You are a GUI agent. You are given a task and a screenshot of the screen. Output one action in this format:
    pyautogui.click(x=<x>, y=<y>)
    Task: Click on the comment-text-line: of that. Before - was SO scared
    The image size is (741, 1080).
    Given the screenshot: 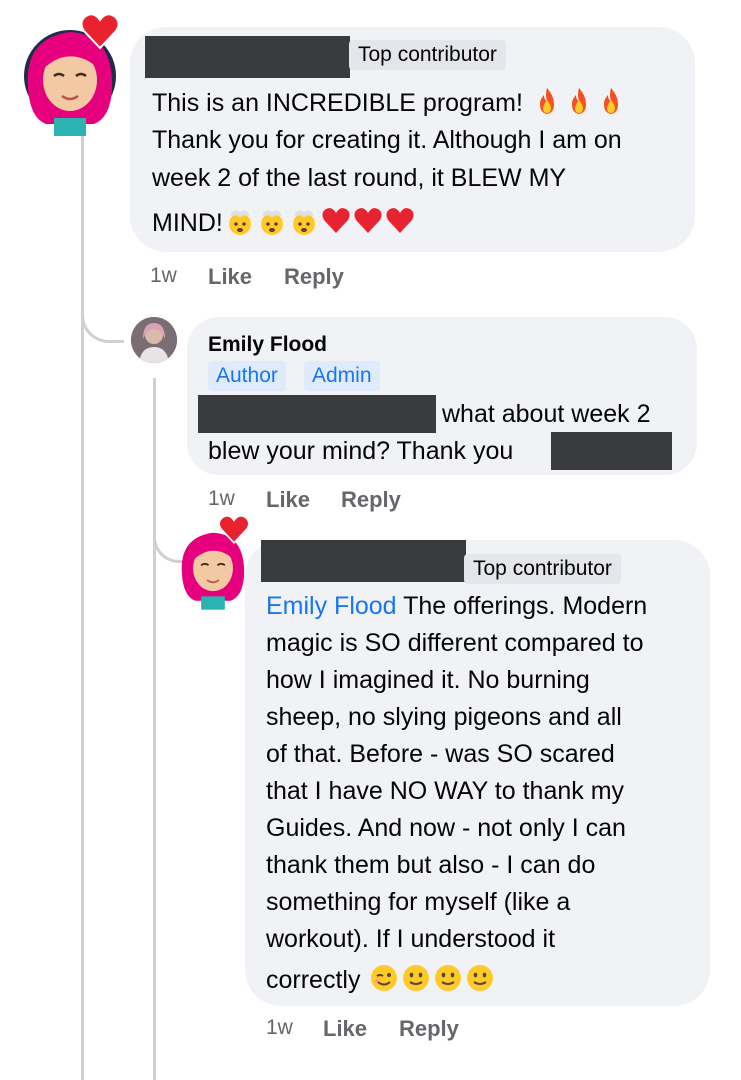 What is the action you would take?
    pyautogui.click(x=440, y=754)
    